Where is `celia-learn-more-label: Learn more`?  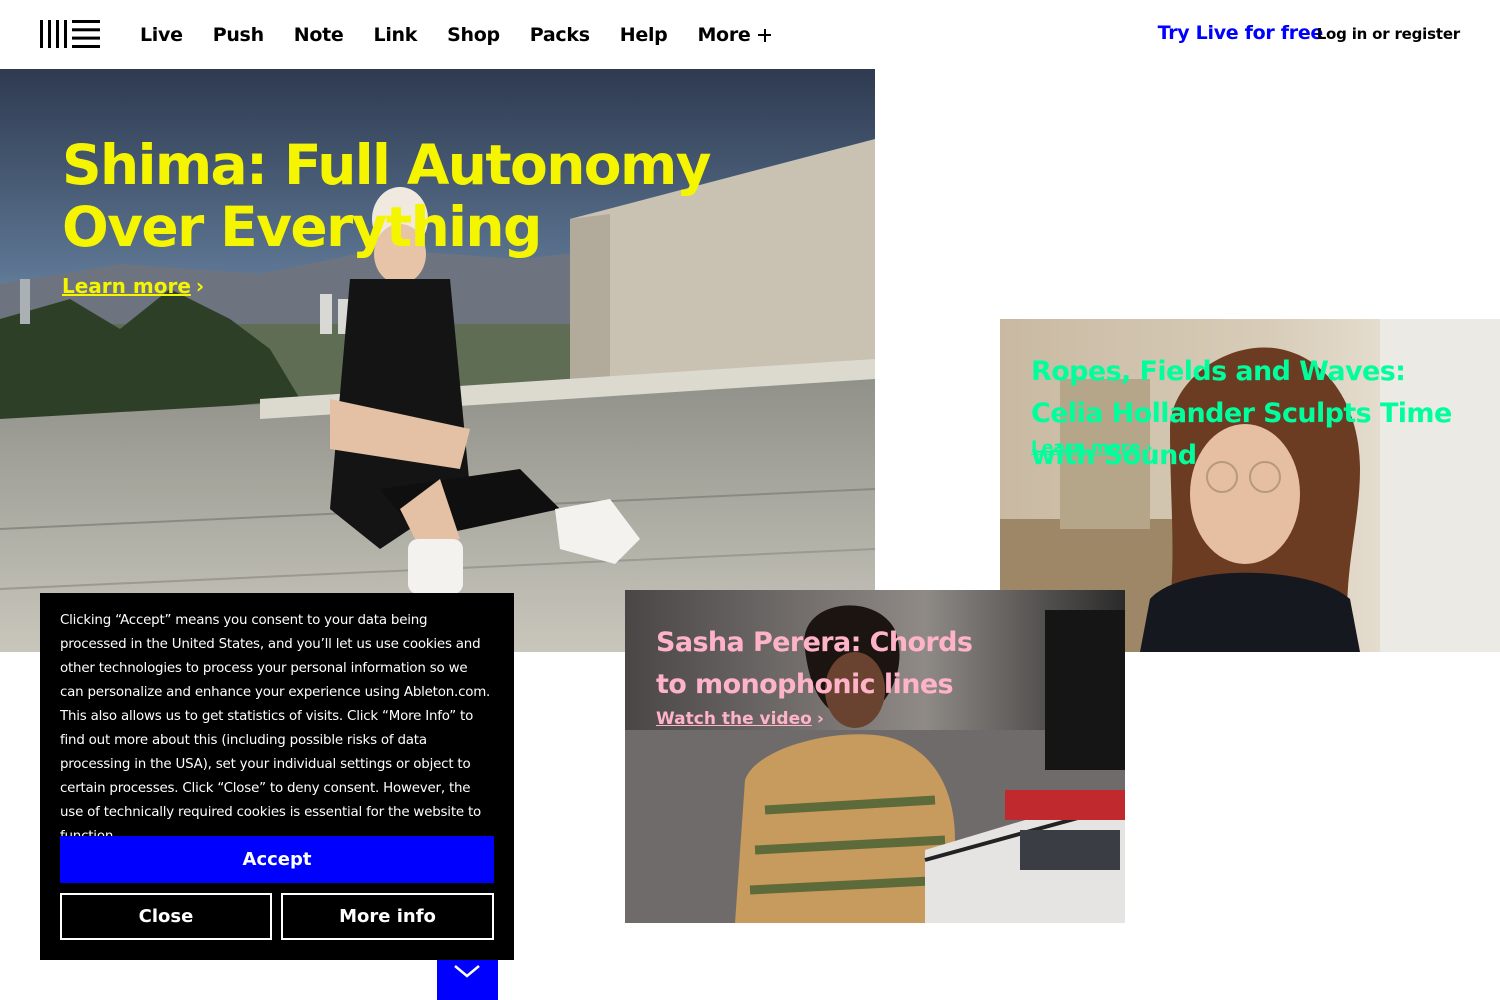 celia-learn-more-label: Learn more is located at coordinates (1086, 448).